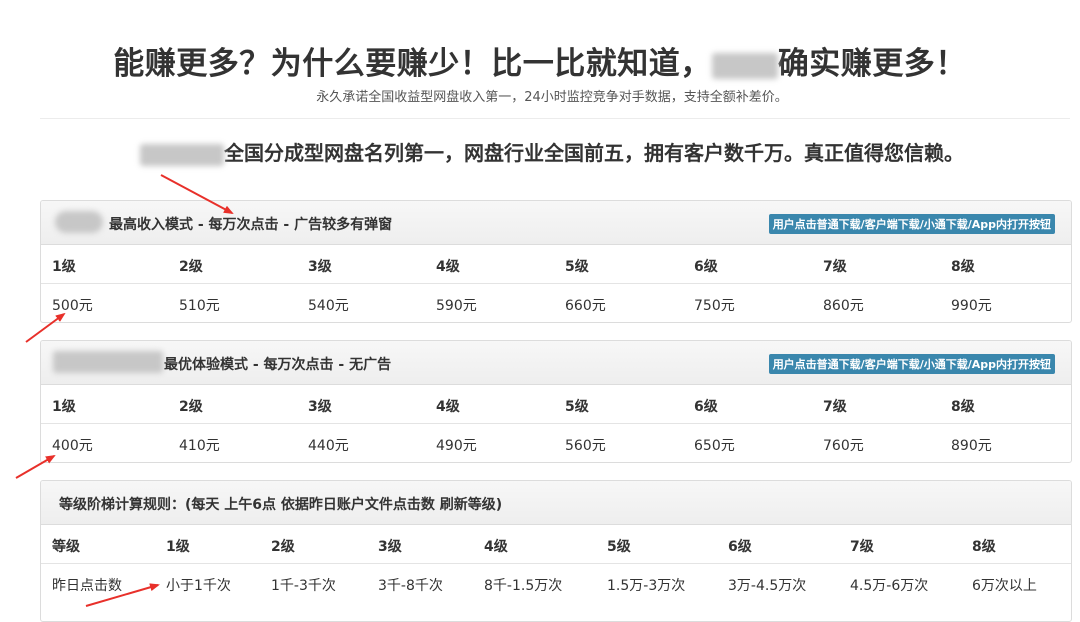  I want to click on price-1: 400元, so click(72, 446).